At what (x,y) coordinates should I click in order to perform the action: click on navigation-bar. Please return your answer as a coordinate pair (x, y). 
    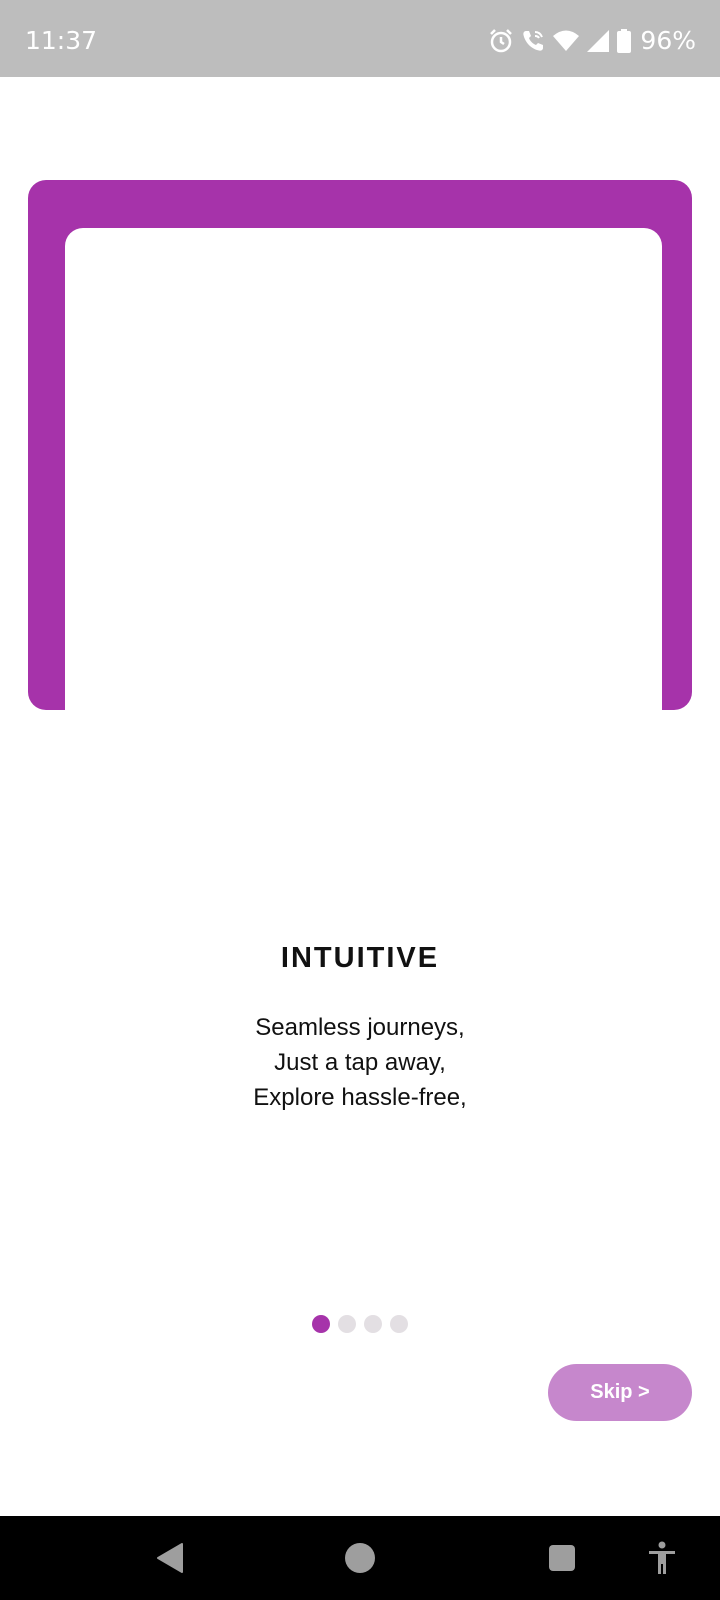
    Looking at the image, I should click on (360, 1558).